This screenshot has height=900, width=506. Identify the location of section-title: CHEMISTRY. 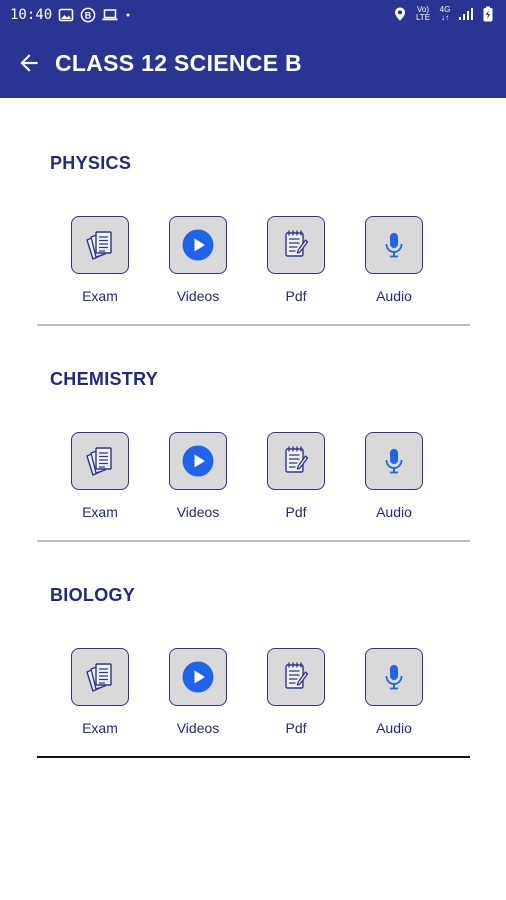
(104, 379).